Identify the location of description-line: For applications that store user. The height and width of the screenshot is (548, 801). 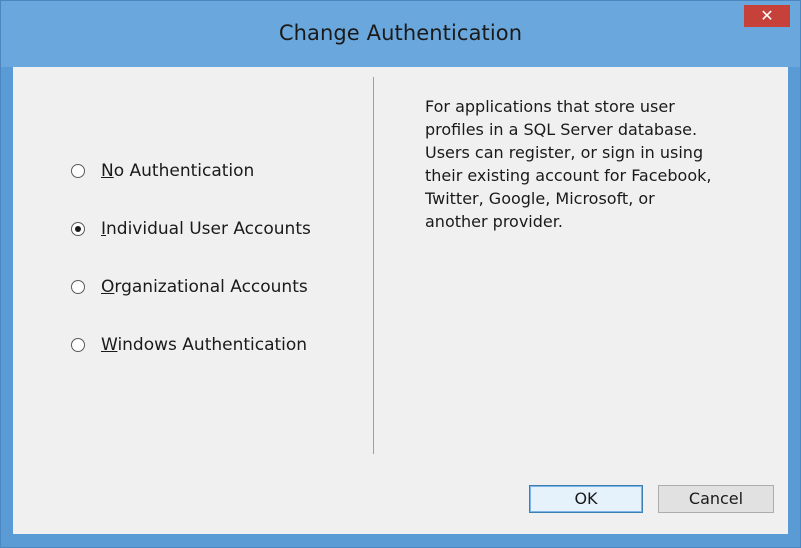
(550, 106).